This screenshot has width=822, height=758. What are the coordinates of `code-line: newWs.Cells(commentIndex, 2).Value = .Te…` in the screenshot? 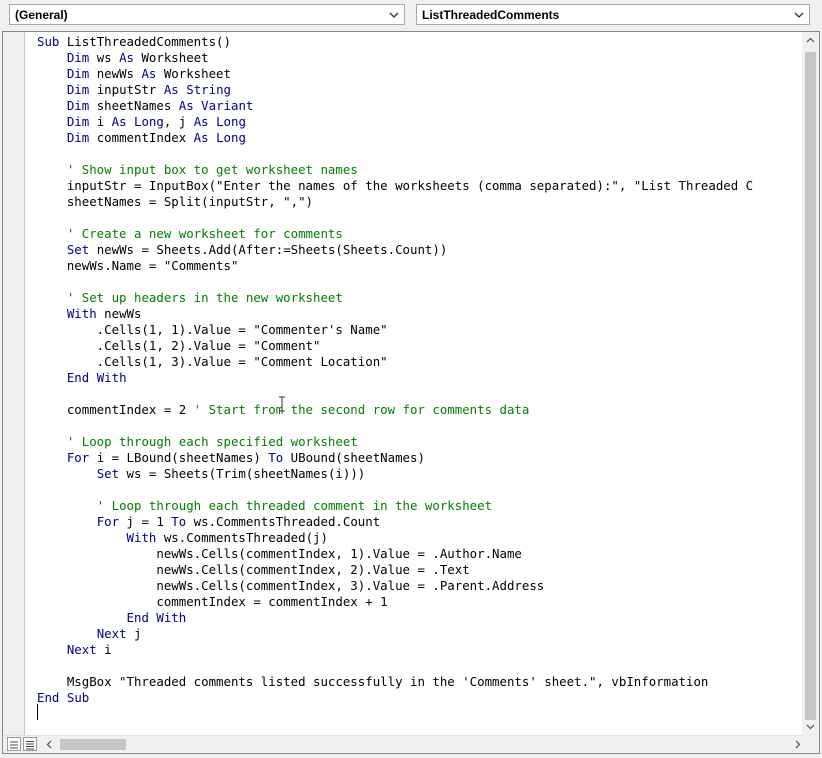 It's located at (253, 570).